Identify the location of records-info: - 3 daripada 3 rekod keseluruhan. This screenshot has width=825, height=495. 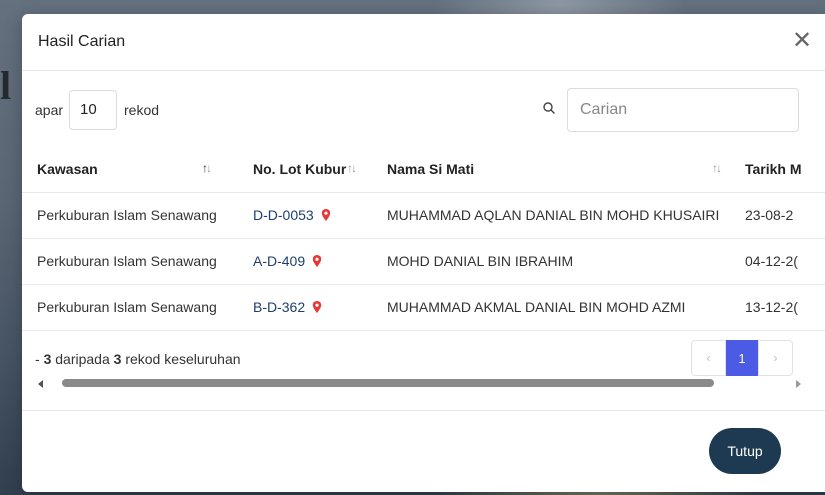
(138, 359).